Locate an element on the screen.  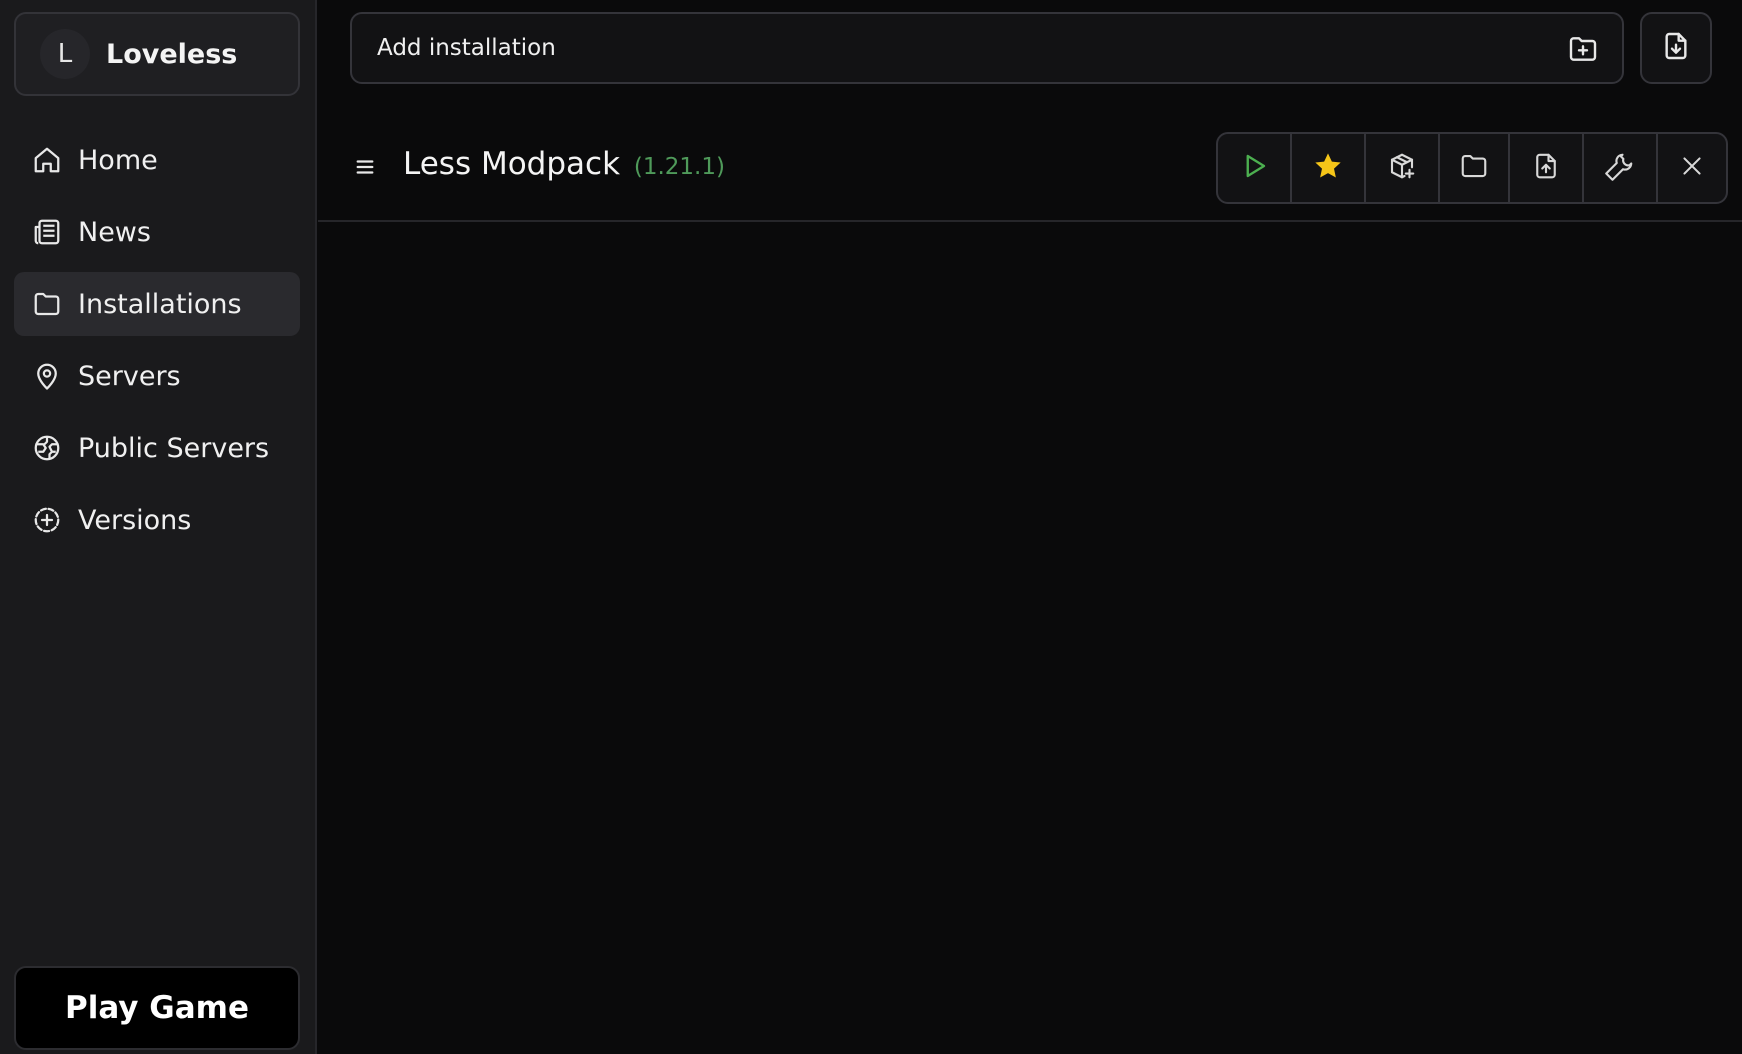
play-installation-button is located at coordinates (1255, 168).